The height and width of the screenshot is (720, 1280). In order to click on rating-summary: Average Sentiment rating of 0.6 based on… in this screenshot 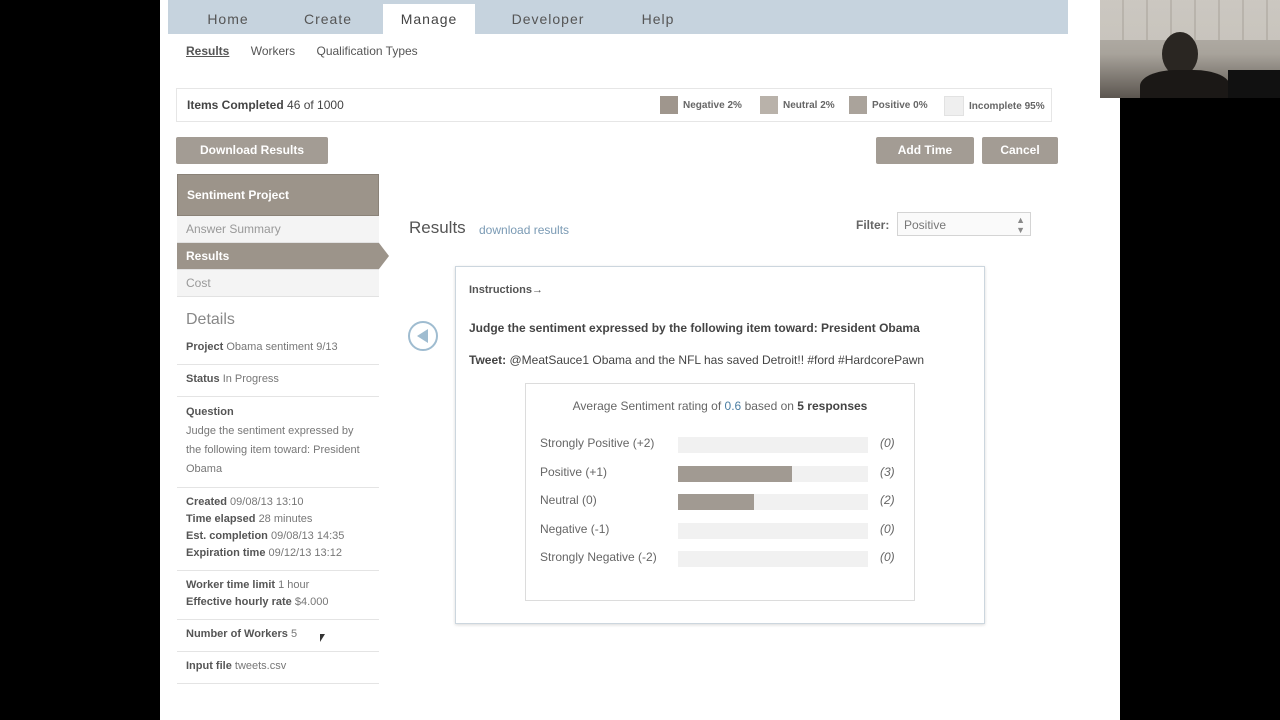, I will do `click(720, 492)`.